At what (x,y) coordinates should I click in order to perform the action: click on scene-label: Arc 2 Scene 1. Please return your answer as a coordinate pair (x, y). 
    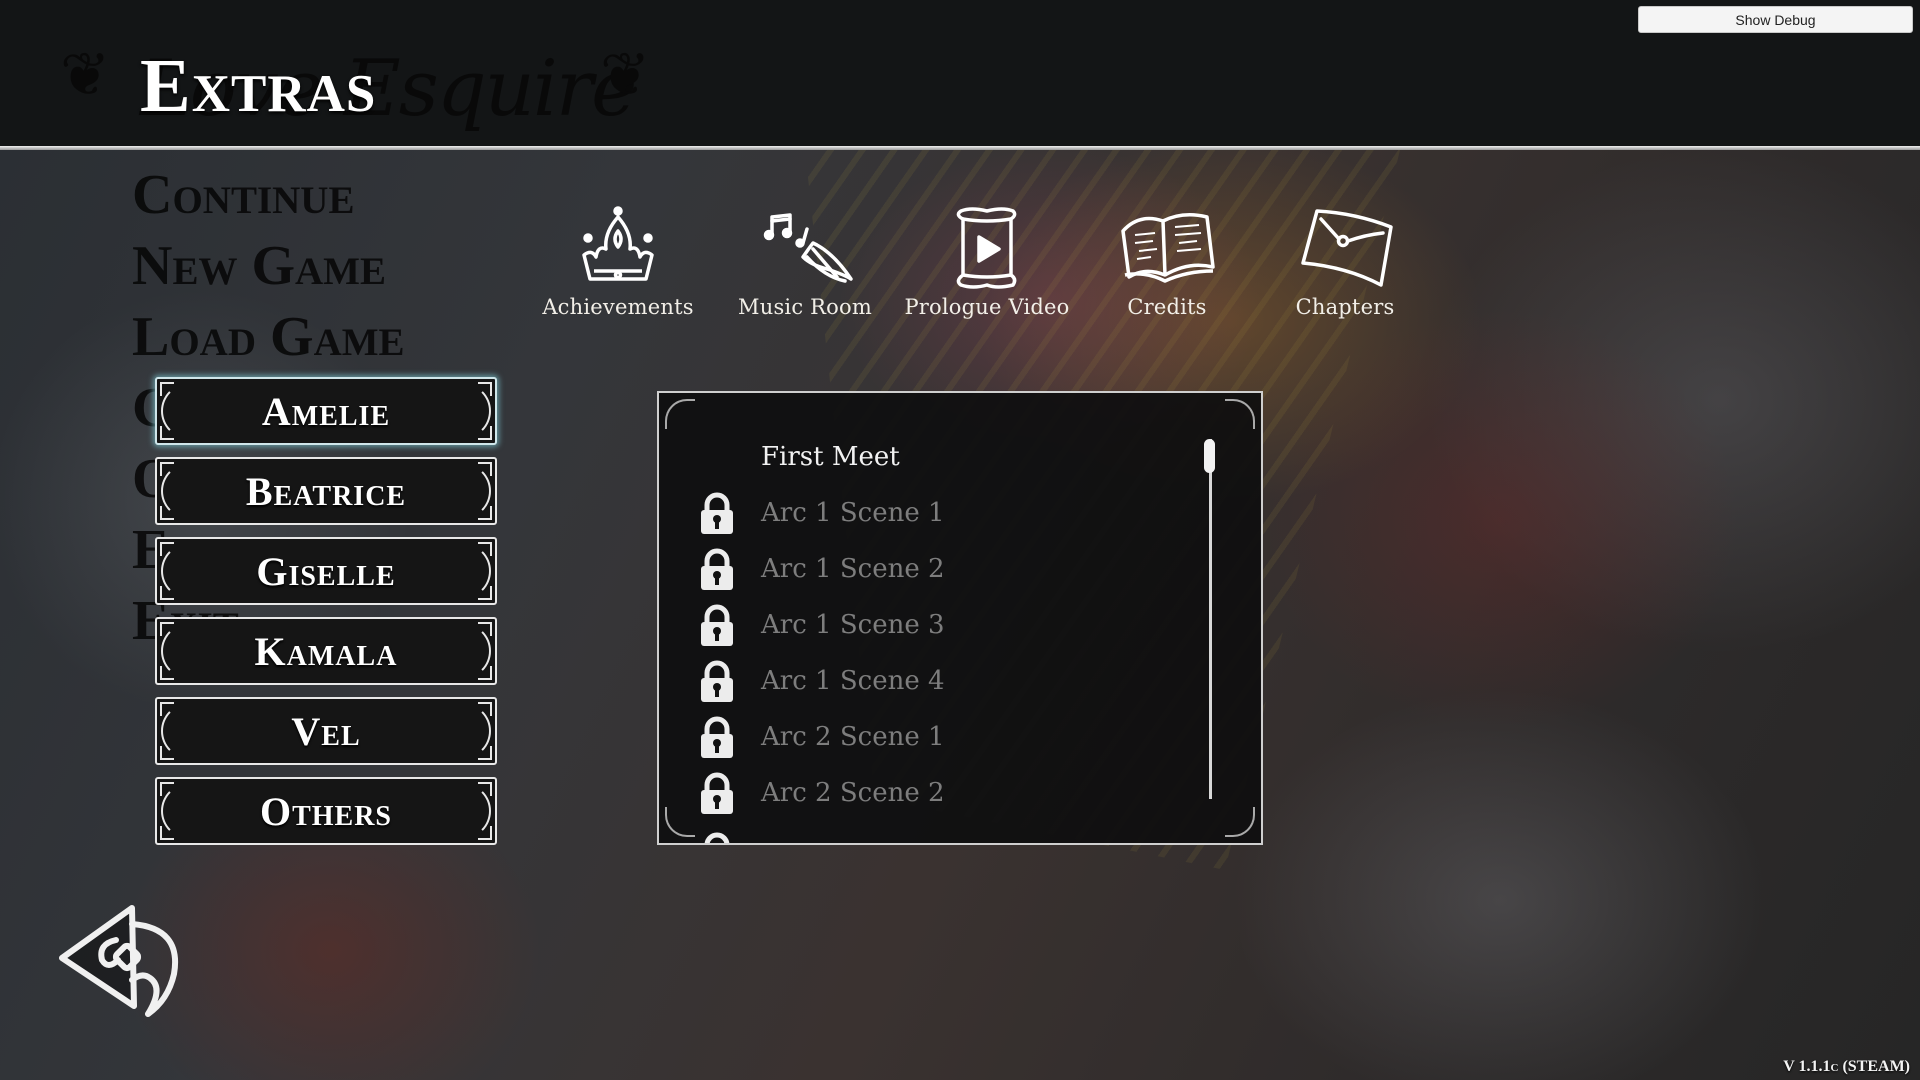
    Looking at the image, I should click on (853, 737).